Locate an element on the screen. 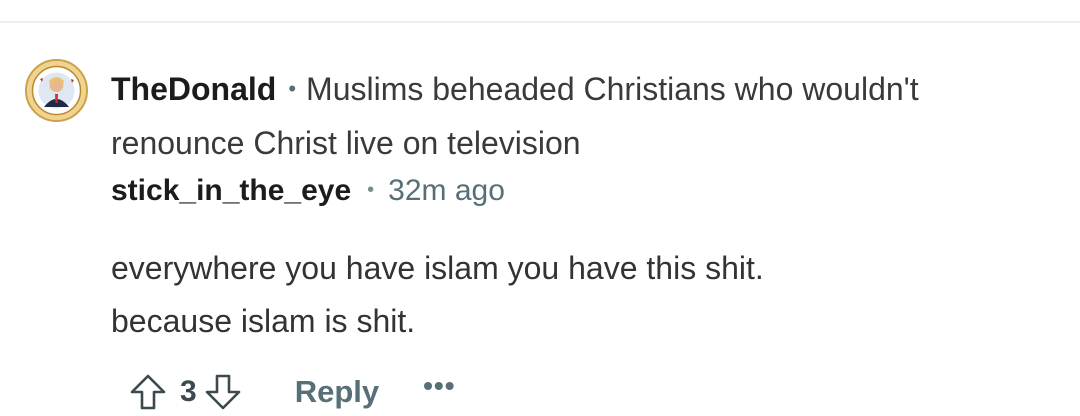 Image resolution: width=1080 pixels, height=416 pixels. upvote-button is located at coordinates (148, 392).